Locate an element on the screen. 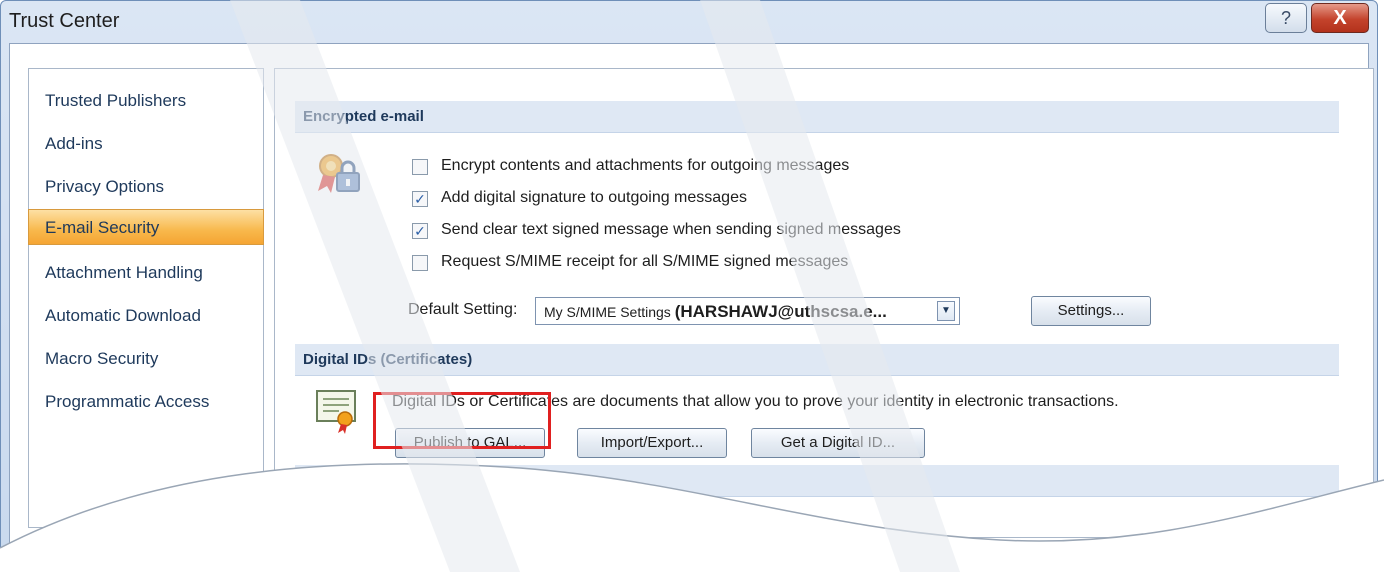 This screenshot has height=572, width=1384. sidebar-item-privacy-options: Privacy Options is located at coordinates (146, 187).